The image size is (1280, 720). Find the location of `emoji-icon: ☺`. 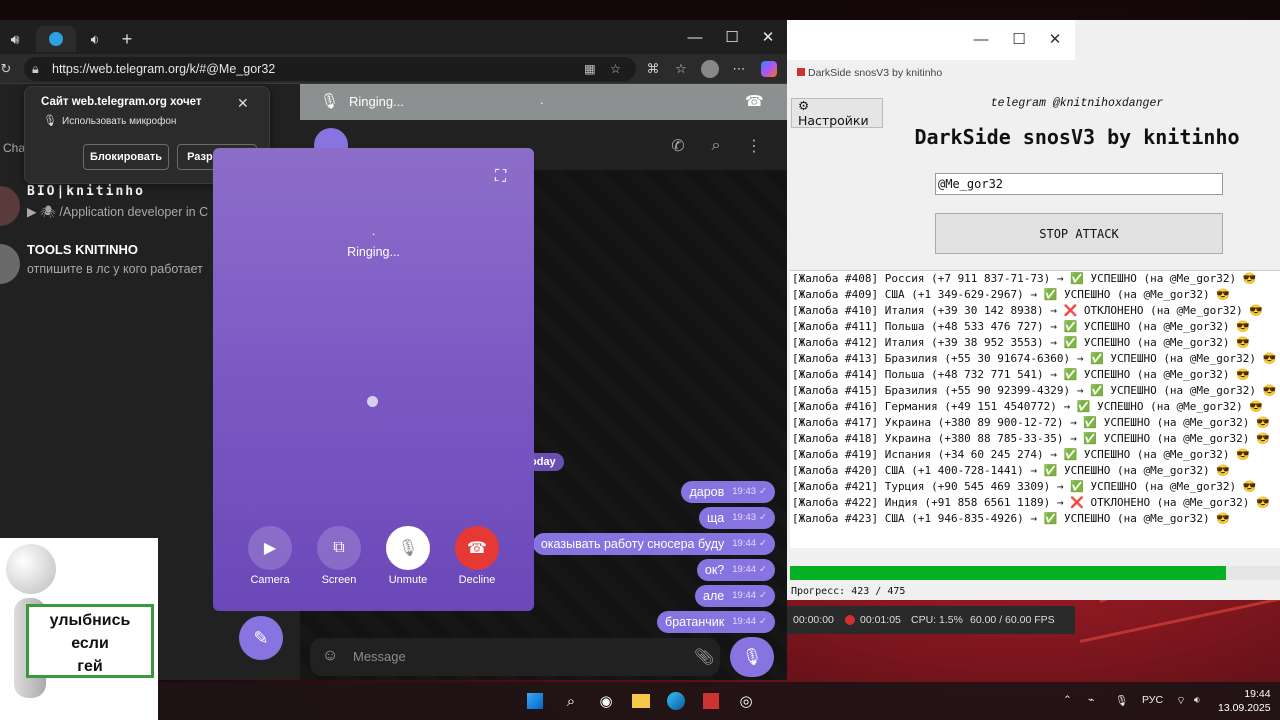

emoji-icon: ☺ is located at coordinates (330, 656).